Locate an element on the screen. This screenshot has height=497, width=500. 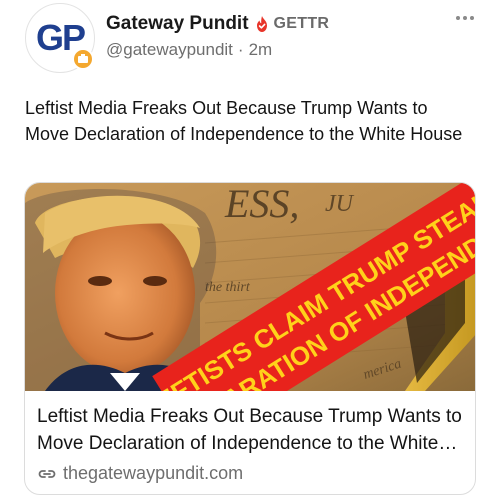
name-row: Gateway Pundit GETTR is located at coordinates (293, 24).